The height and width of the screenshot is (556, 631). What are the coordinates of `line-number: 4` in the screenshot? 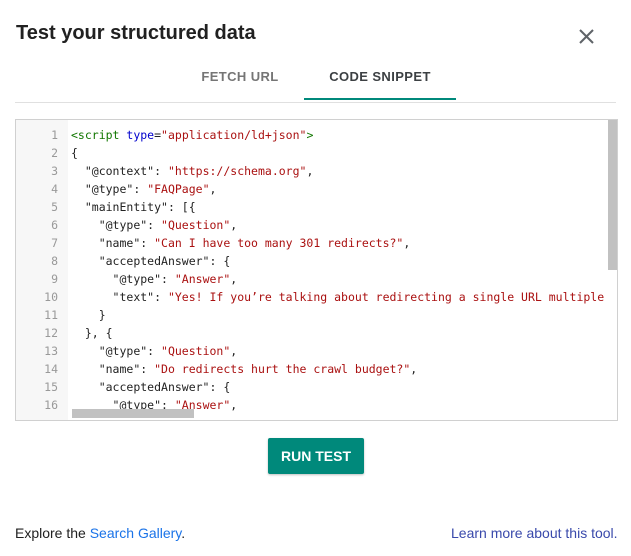 It's located at (54, 189).